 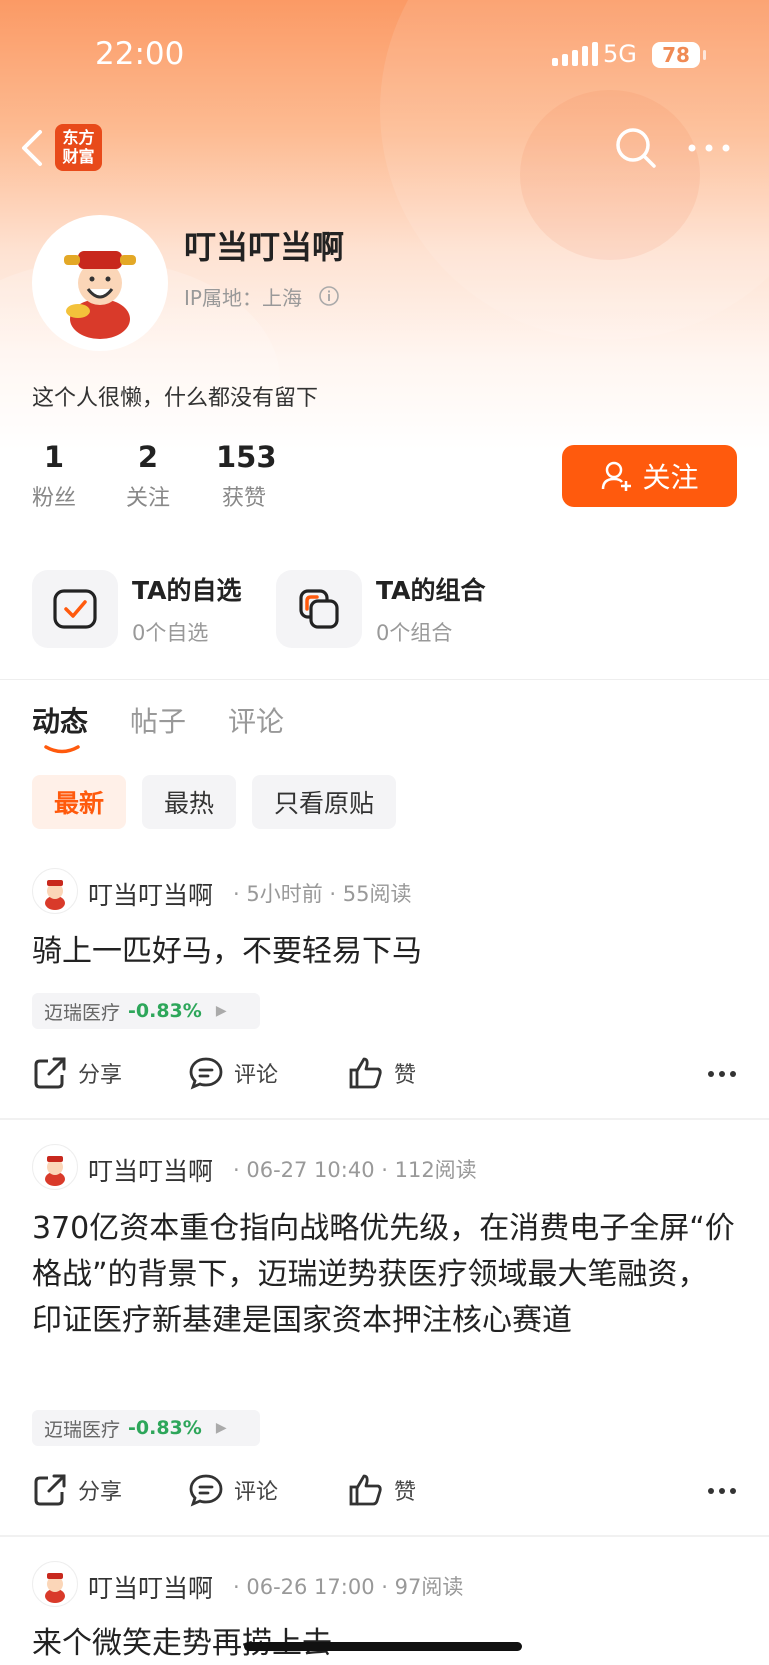 I want to click on search-button, so click(x=636, y=148).